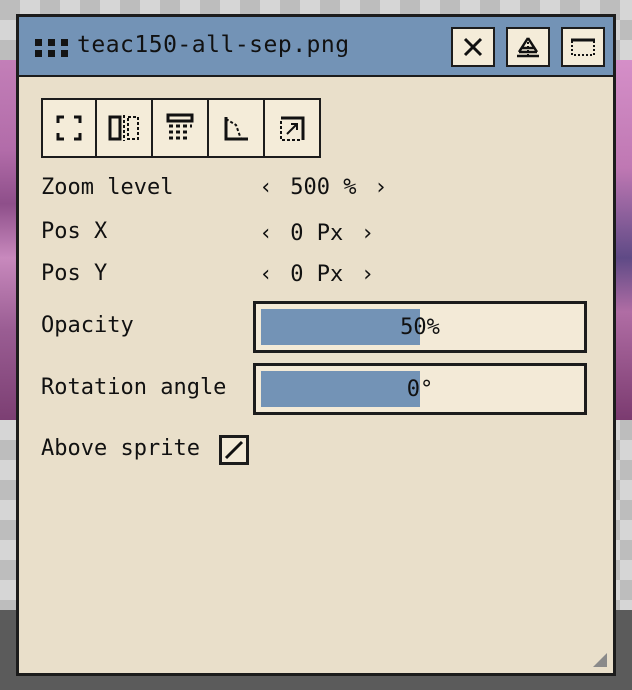 Image resolution: width=632 pixels, height=690 pixels. I want to click on transform-toolbar, so click(181, 128).